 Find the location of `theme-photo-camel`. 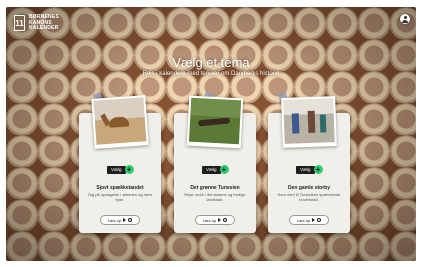

theme-photo-camel is located at coordinates (120, 122).